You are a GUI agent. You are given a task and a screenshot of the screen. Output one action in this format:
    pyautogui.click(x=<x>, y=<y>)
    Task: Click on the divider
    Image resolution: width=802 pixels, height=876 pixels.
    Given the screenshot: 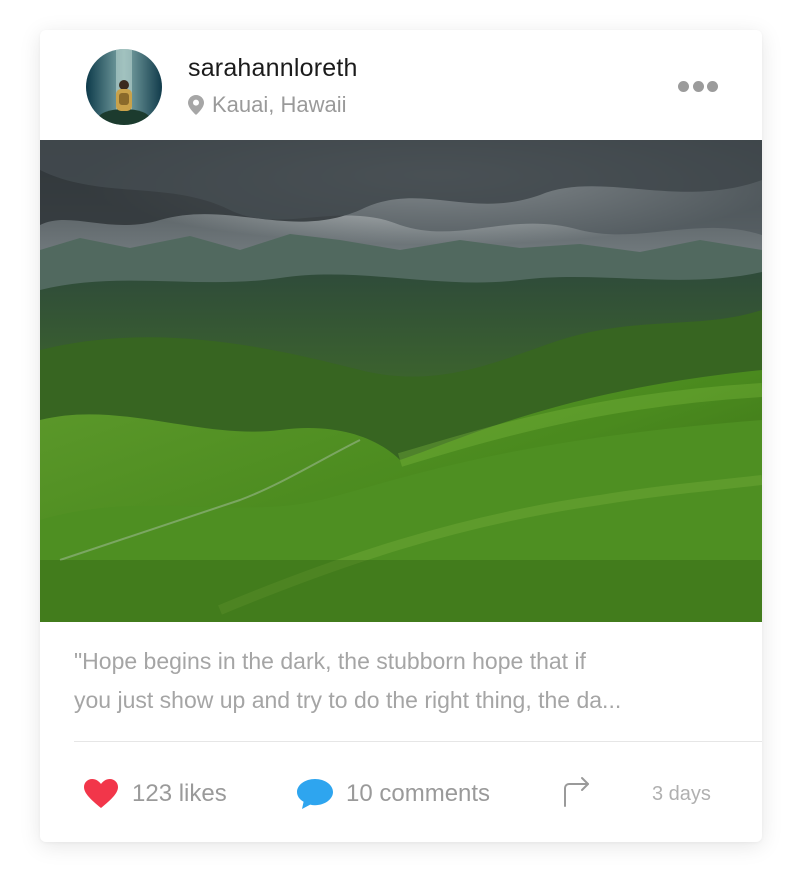 What is the action you would take?
    pyautogui.click(x=418, y=741)
    